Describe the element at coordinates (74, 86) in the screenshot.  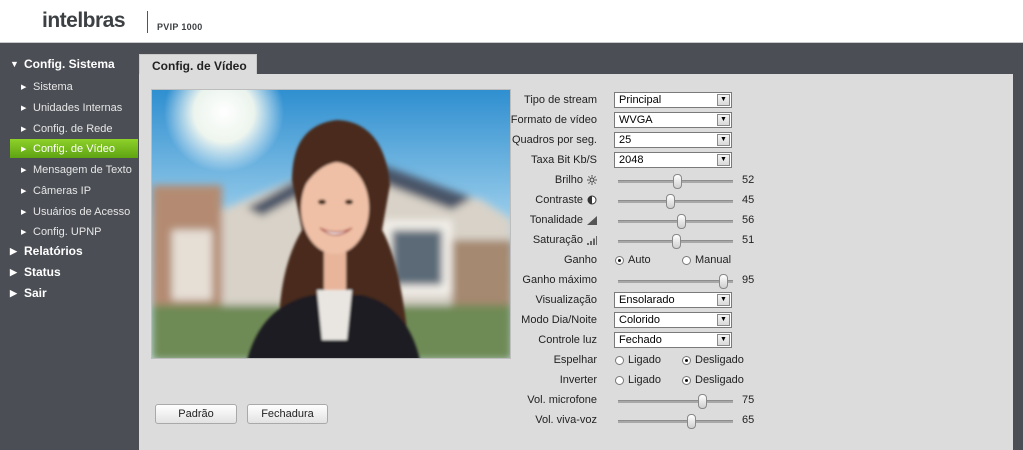
I see `sidebar-item-sistema: ▶ Sistema` at that location.